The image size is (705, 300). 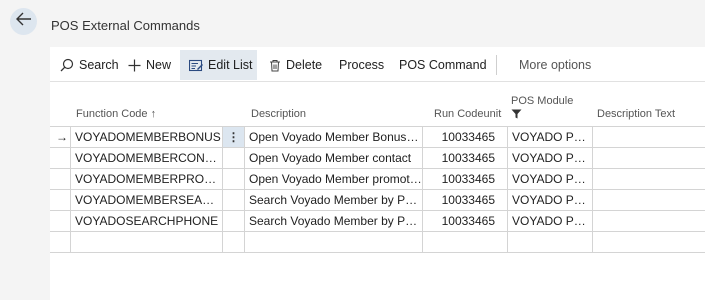 What do you see at coordinates (153, 114) in the screenshot?
I see `sort-ascending-icon: ↑` at bounding box center [153, 114].